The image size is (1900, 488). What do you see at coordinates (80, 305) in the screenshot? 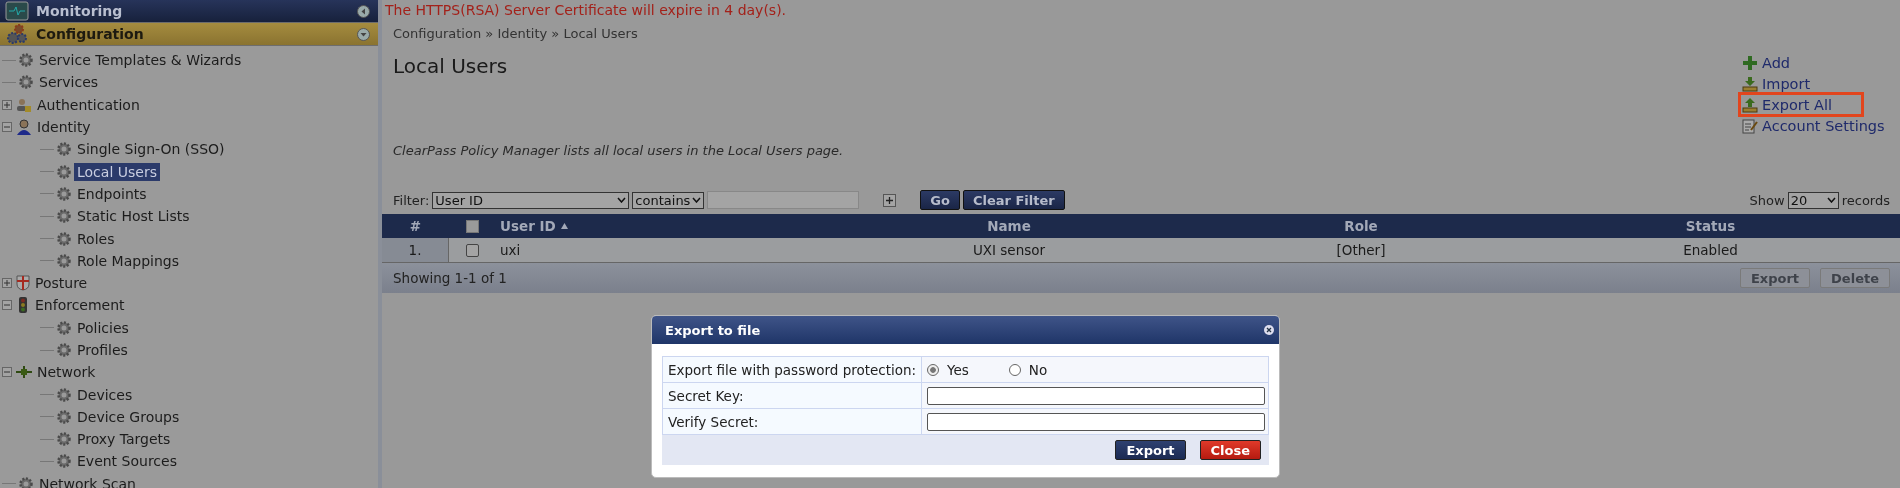
I see `tree-item: Enforcement` at bounding box center [80, 305].